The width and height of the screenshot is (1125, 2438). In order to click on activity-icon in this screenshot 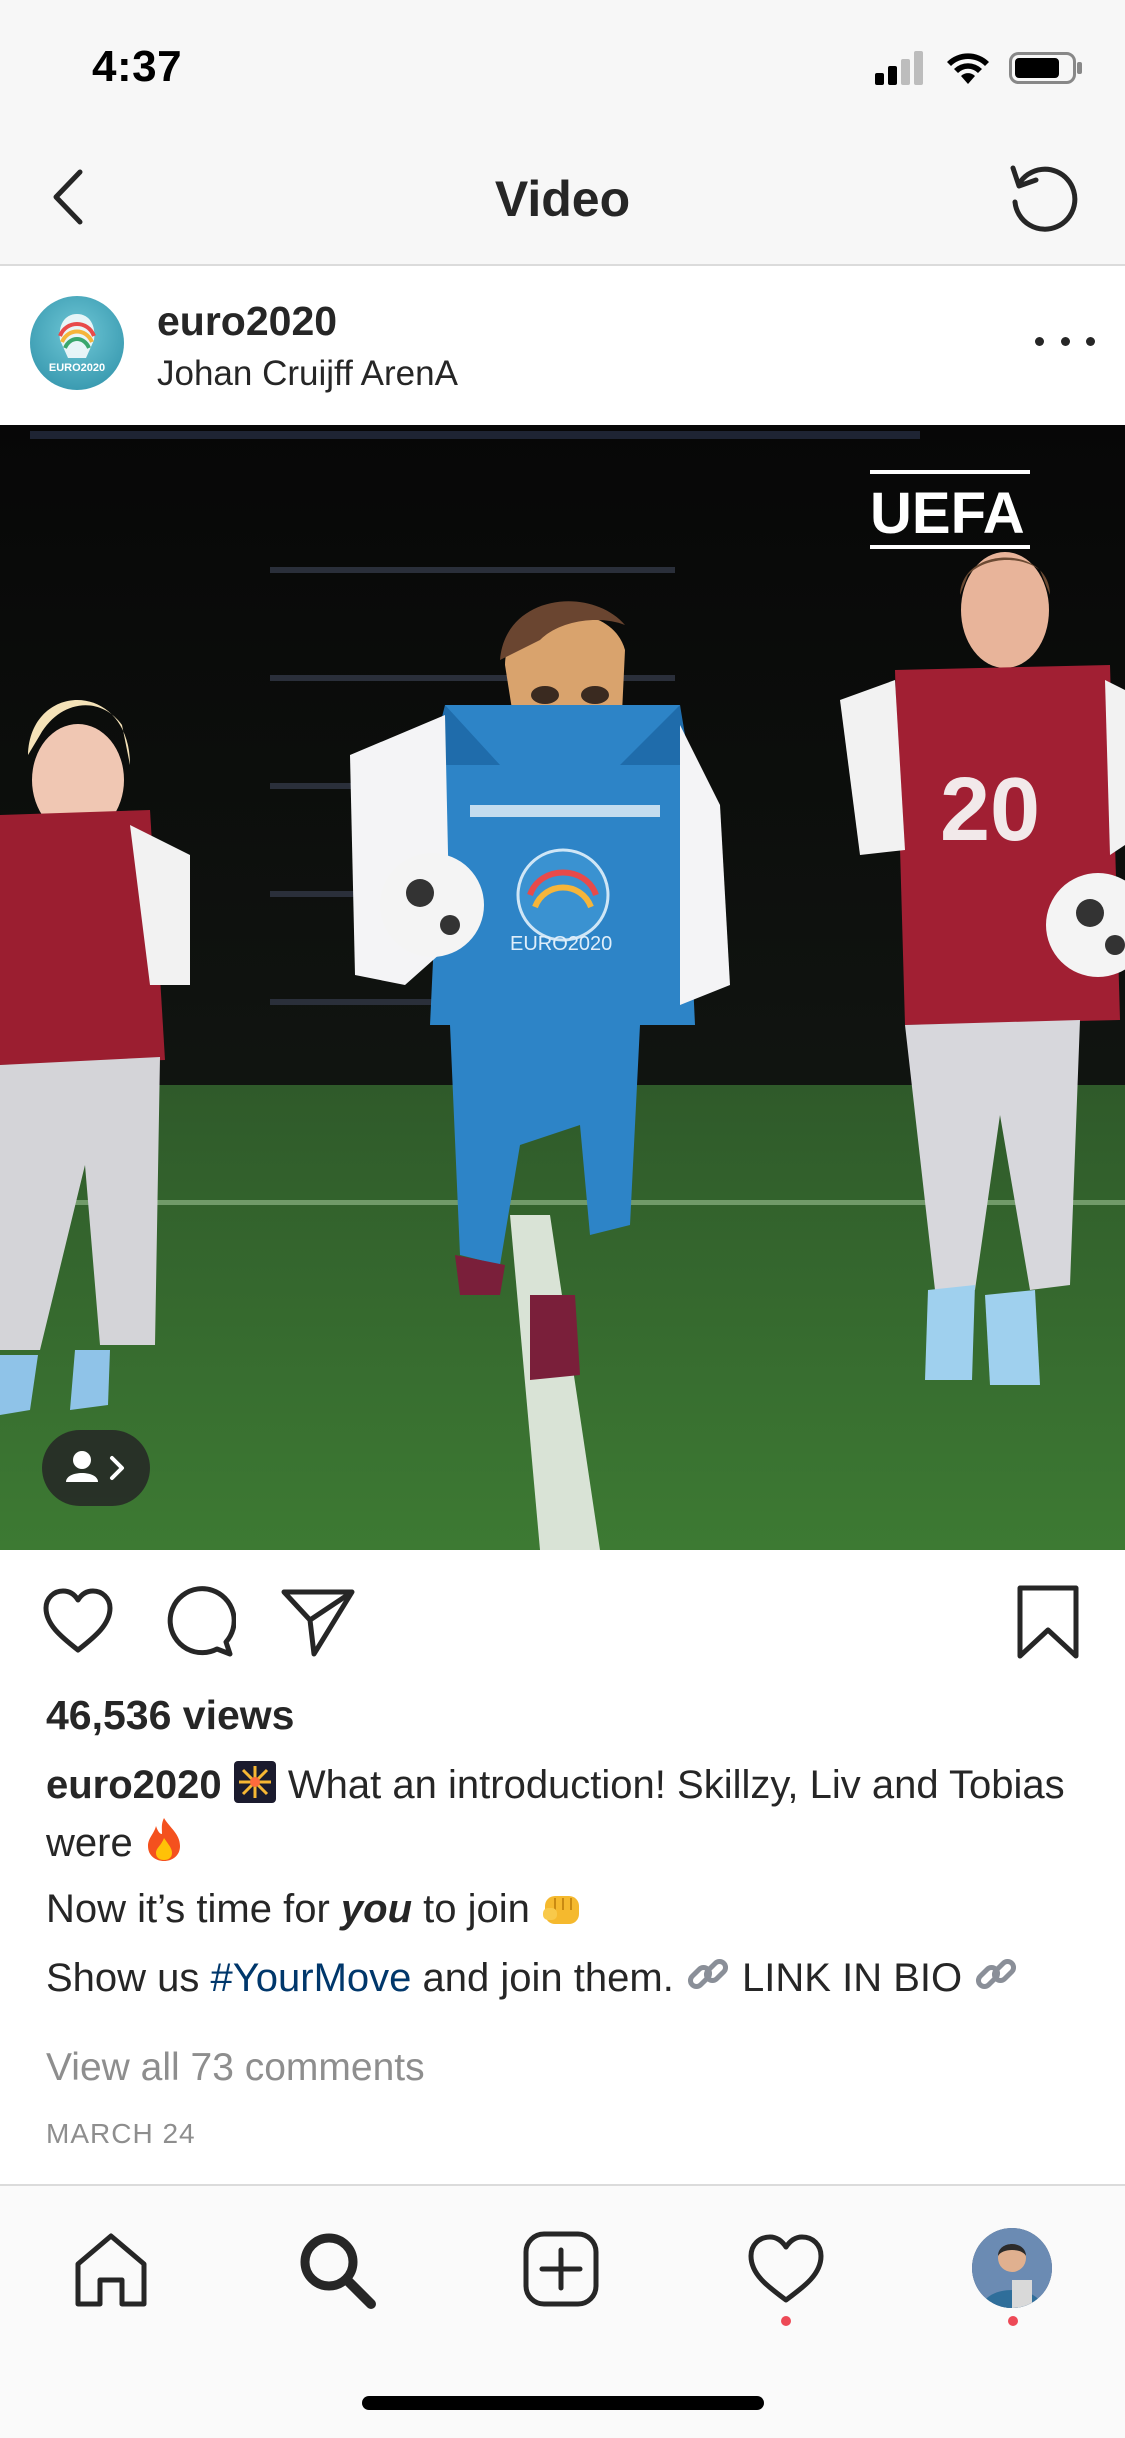, I will do `click(786, 2269)`.